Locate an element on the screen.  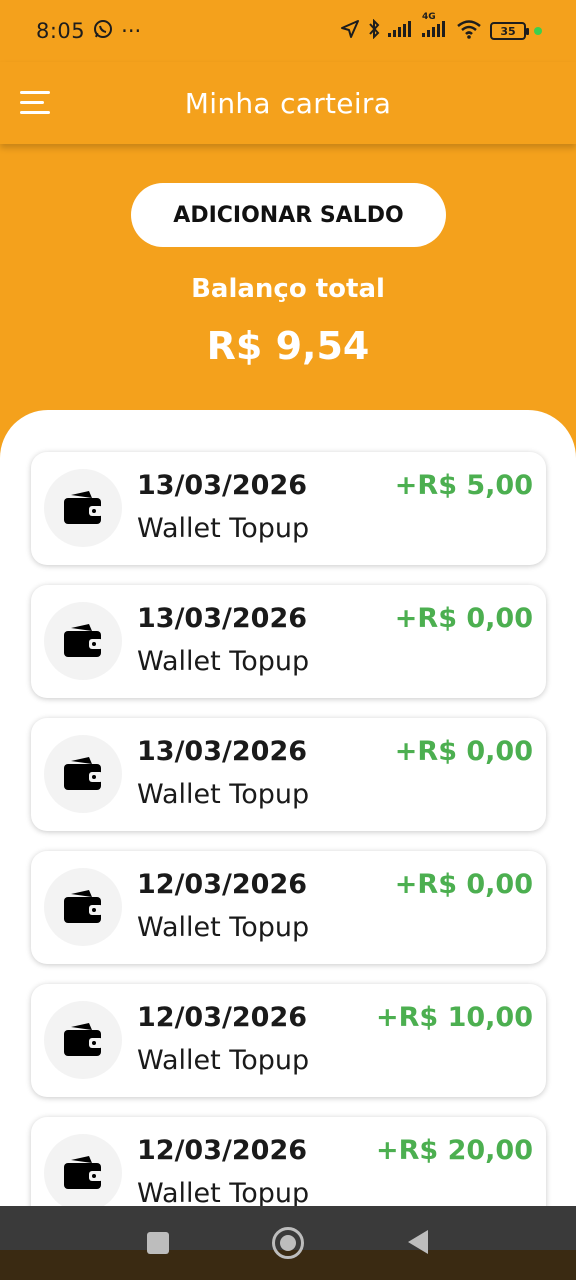
network-type: 4G is located at coordinates (429, 17).